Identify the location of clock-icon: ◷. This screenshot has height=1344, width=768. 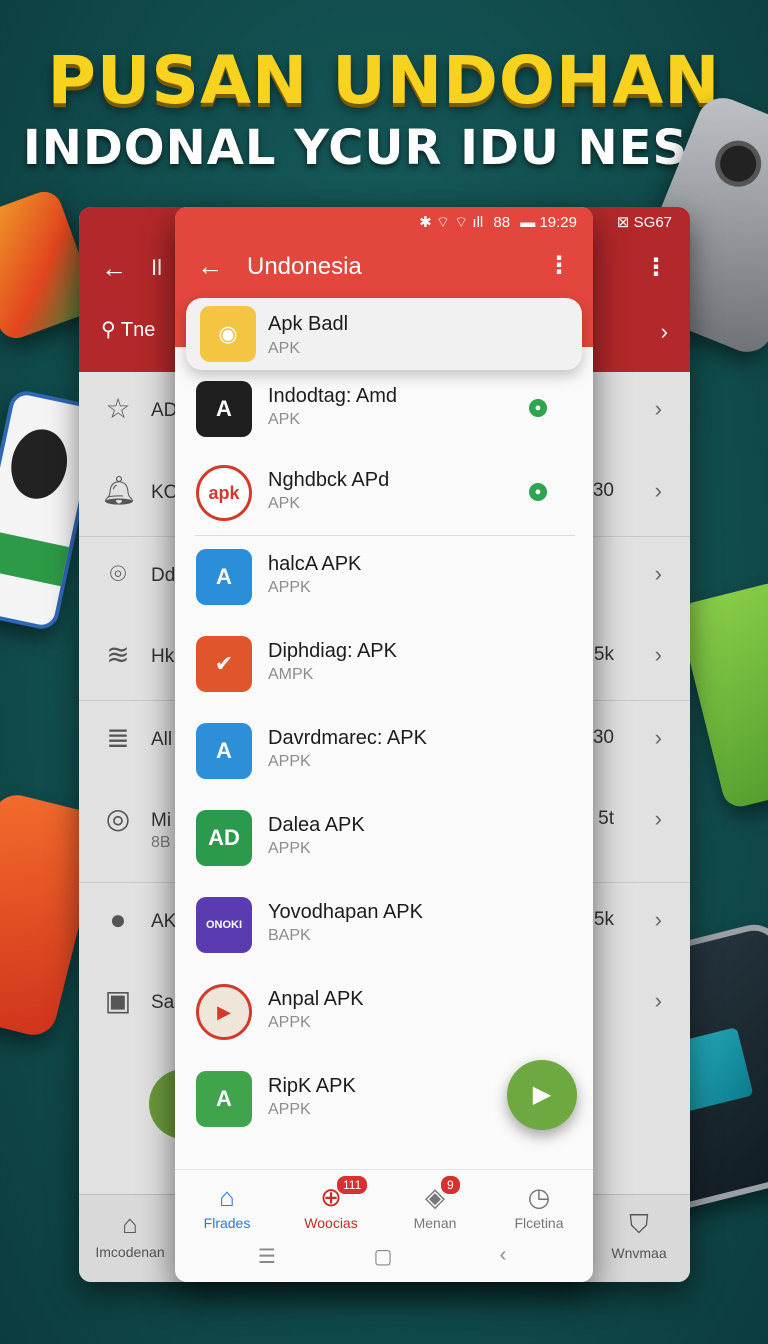
(539, 1197).